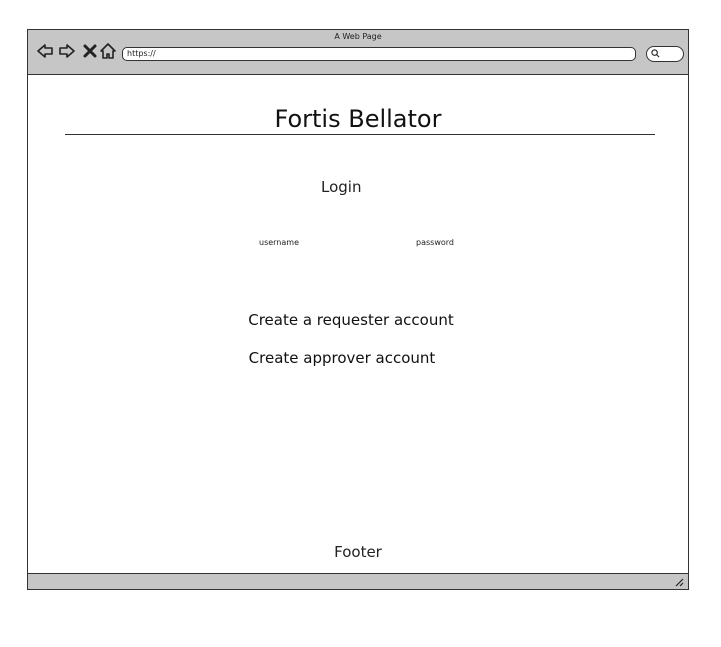 This screenshot has height=647, width=721. What do you see at coordinates (360, 134) in the screenshot?
I see `title-divider` at bounding box center [360, 134].